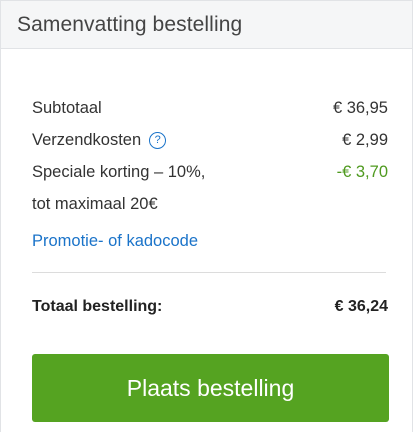 The height and width of the screenshot is (432, 415). What do you see at coordinates (209, 272) in the screenshot?
I see `divider` at bounding box center [209, 272].